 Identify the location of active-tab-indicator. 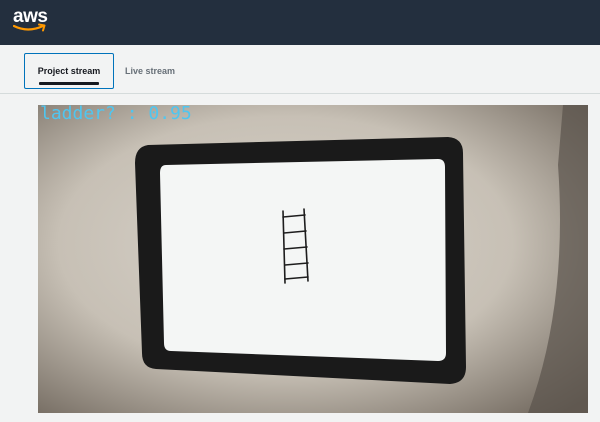
(69, 83).